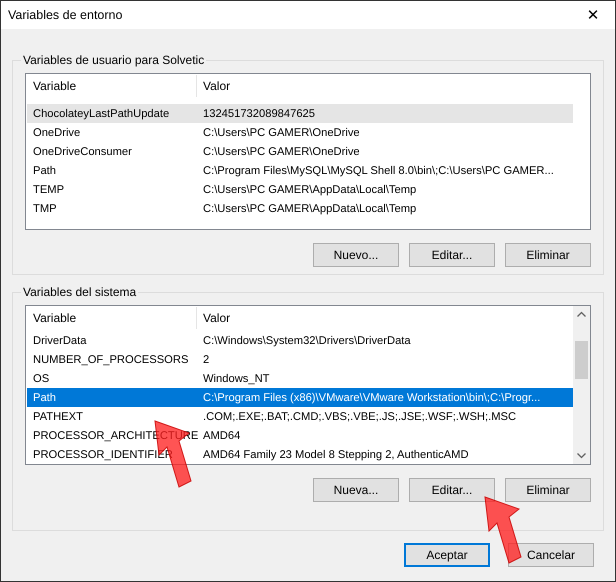 The image size is (616, 582). Describe the element at coordinates (300, 113) in the screenshot. I see `list-row: ChocolateyLastPathUpdate 132451732089847625` at that location.